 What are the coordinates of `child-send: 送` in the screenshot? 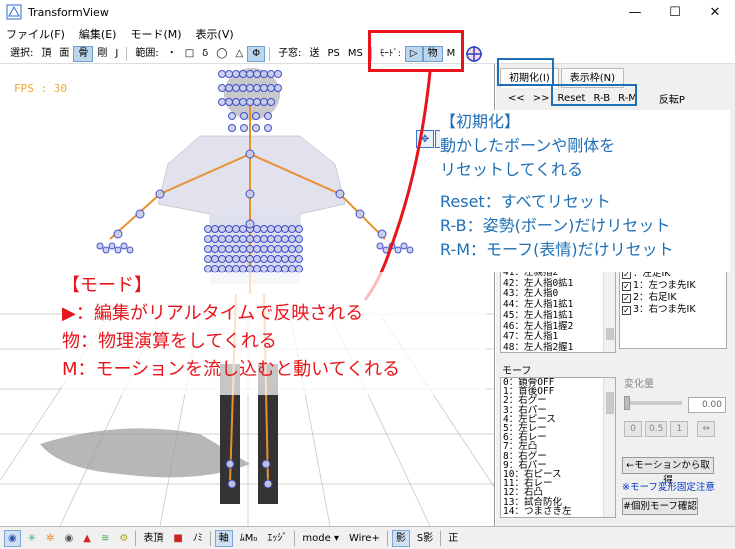 It's located at (314, 54).